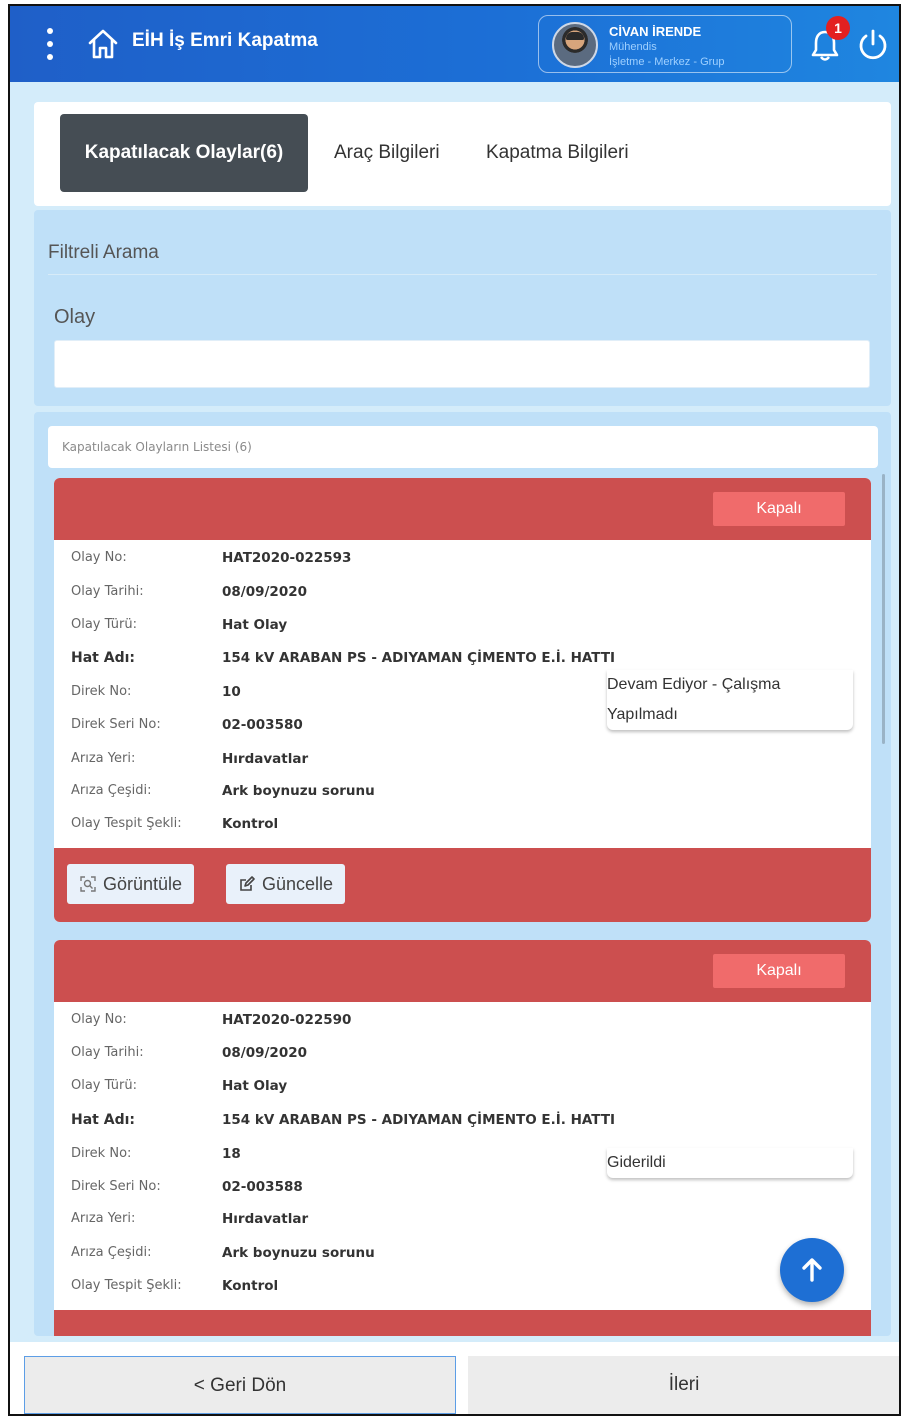 This screenshot has width=905, height=1420. Describe the element at coordinates (462, 308) in the screenshot. I see `filter-panel: Filtreli Arama Olay` at that location.